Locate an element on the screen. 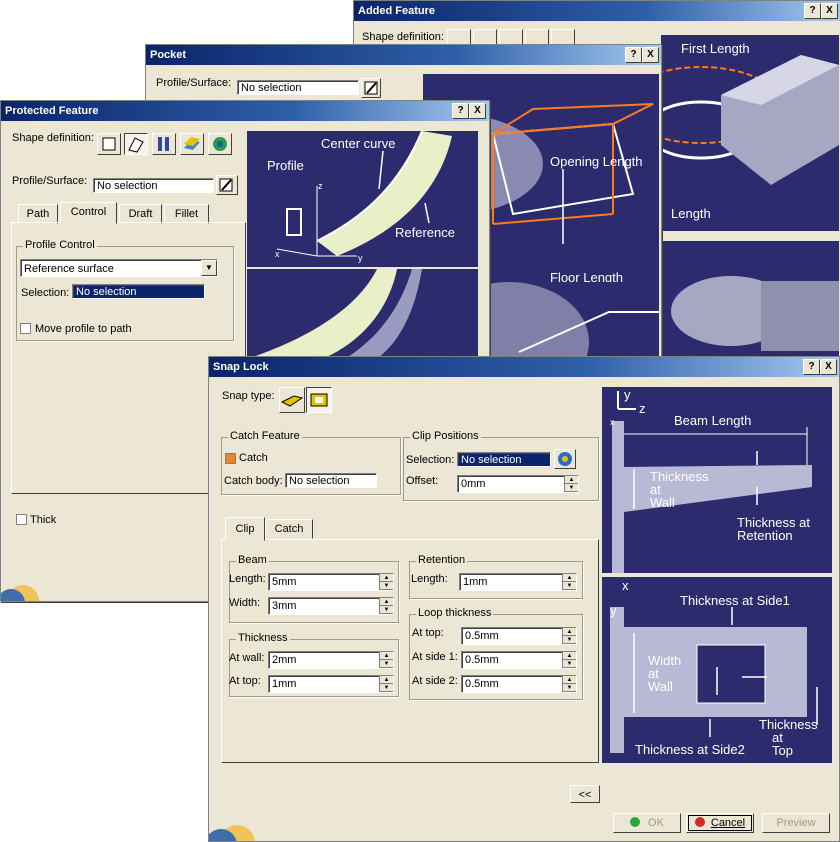 This screenshot has height=842, width=840. loop-at-top-field: 0.5mm is located at coordinates (519, 636).